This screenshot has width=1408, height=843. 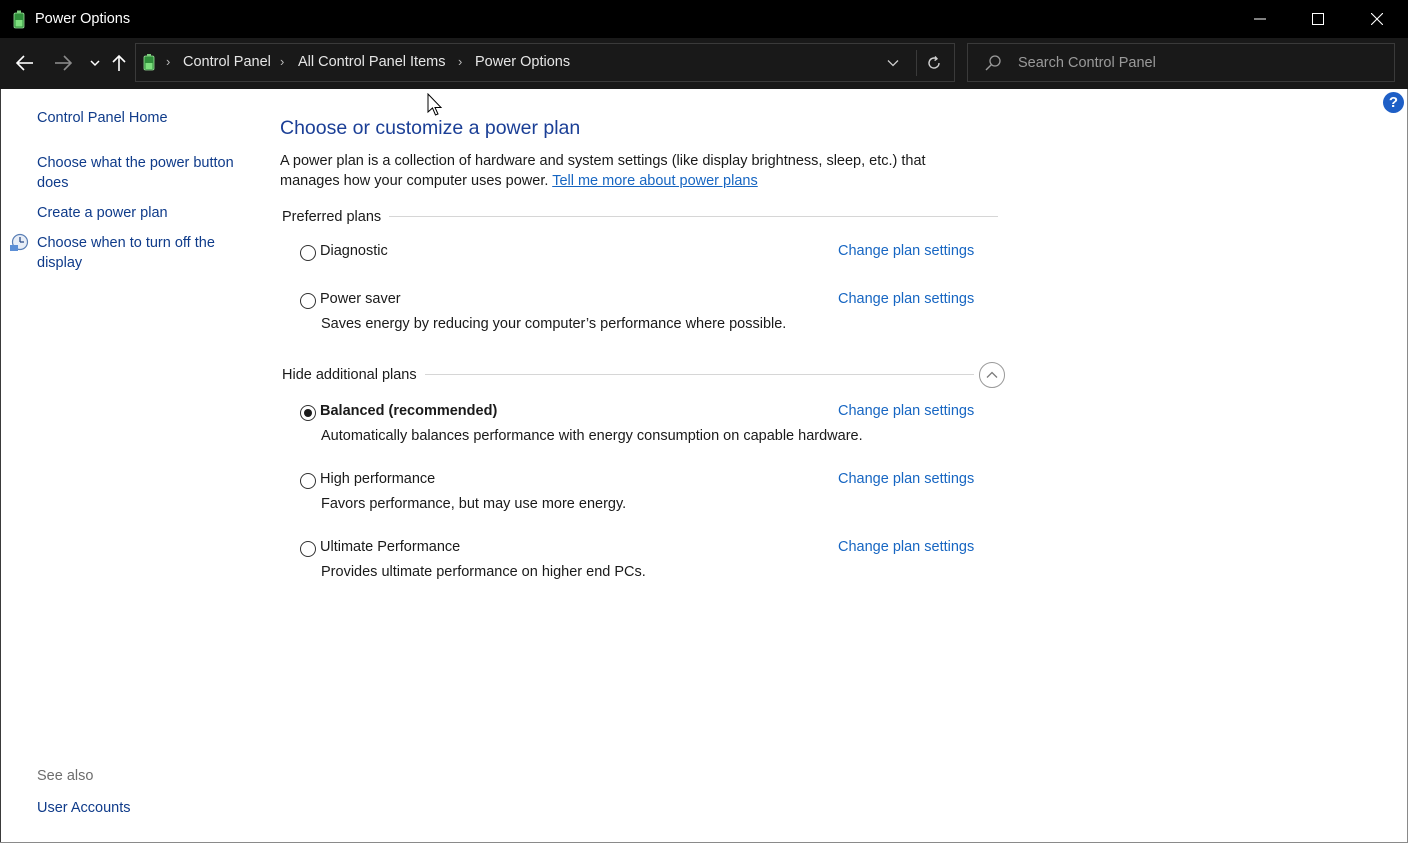 What do you see at coordinates (353, 375) in the screenshot?
I see `hide-additional-plans-label: Hide additional plans` at bounding box center [353, 375].